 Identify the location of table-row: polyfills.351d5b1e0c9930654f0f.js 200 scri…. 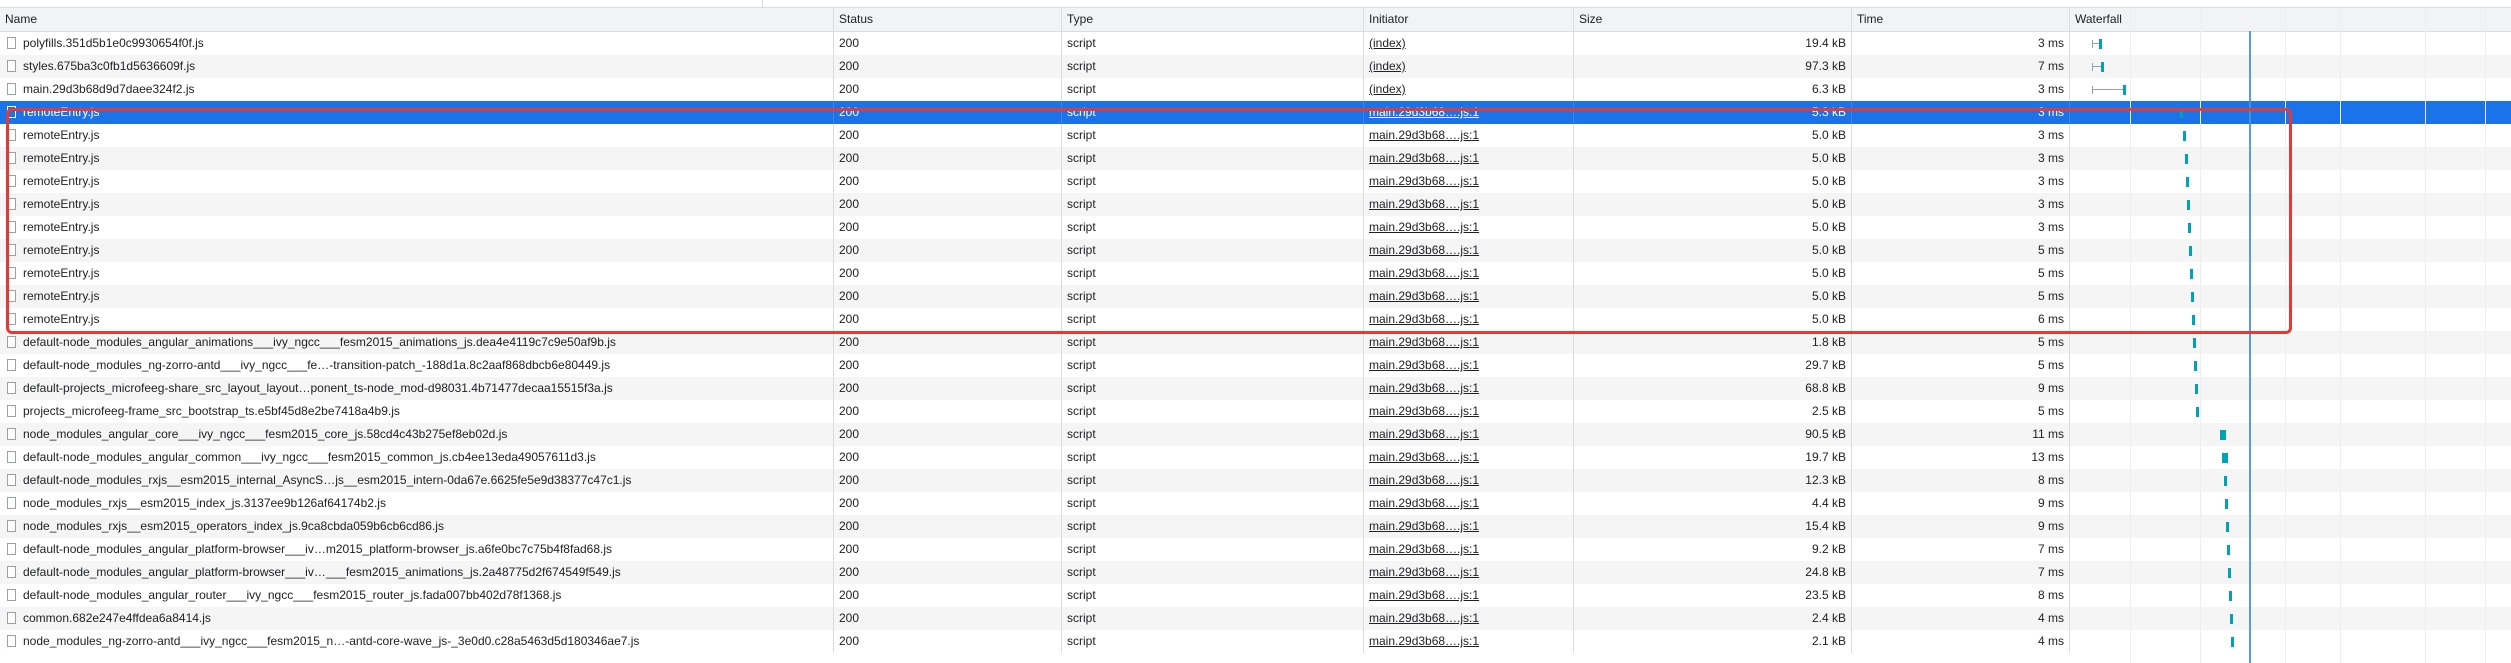
(1255, 43).